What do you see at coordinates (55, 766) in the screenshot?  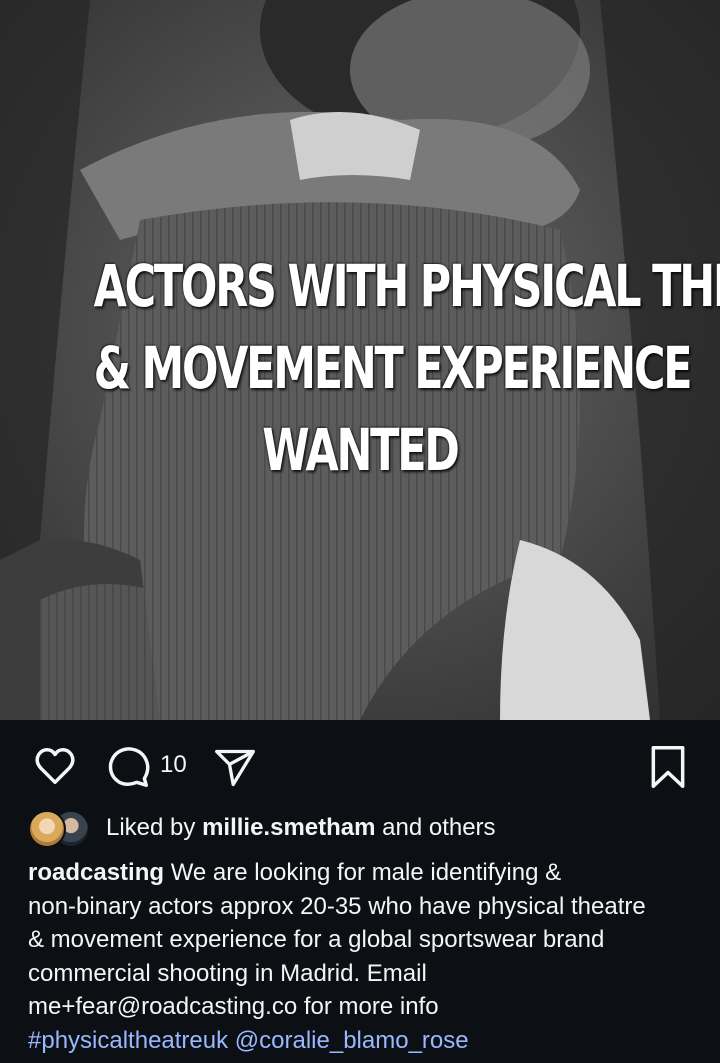 I see `heart-outline-icon` at bounding box center [55, 766].